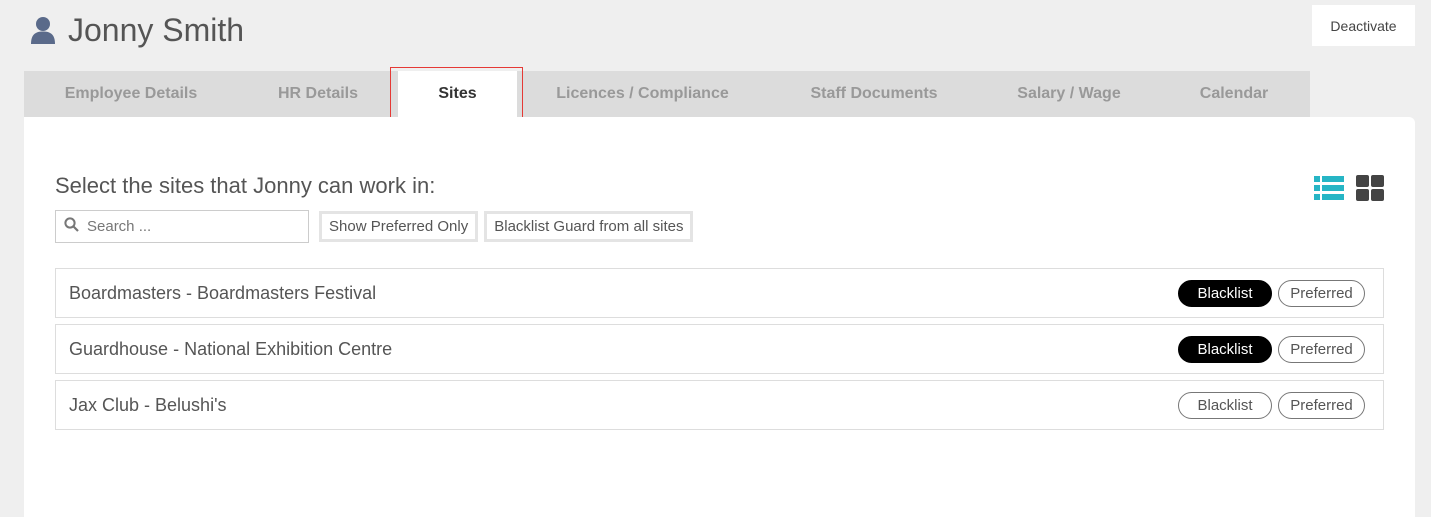 The image size is (1431, 517). I want to click on tab-calendar: Calendar, so click(1234, 94).